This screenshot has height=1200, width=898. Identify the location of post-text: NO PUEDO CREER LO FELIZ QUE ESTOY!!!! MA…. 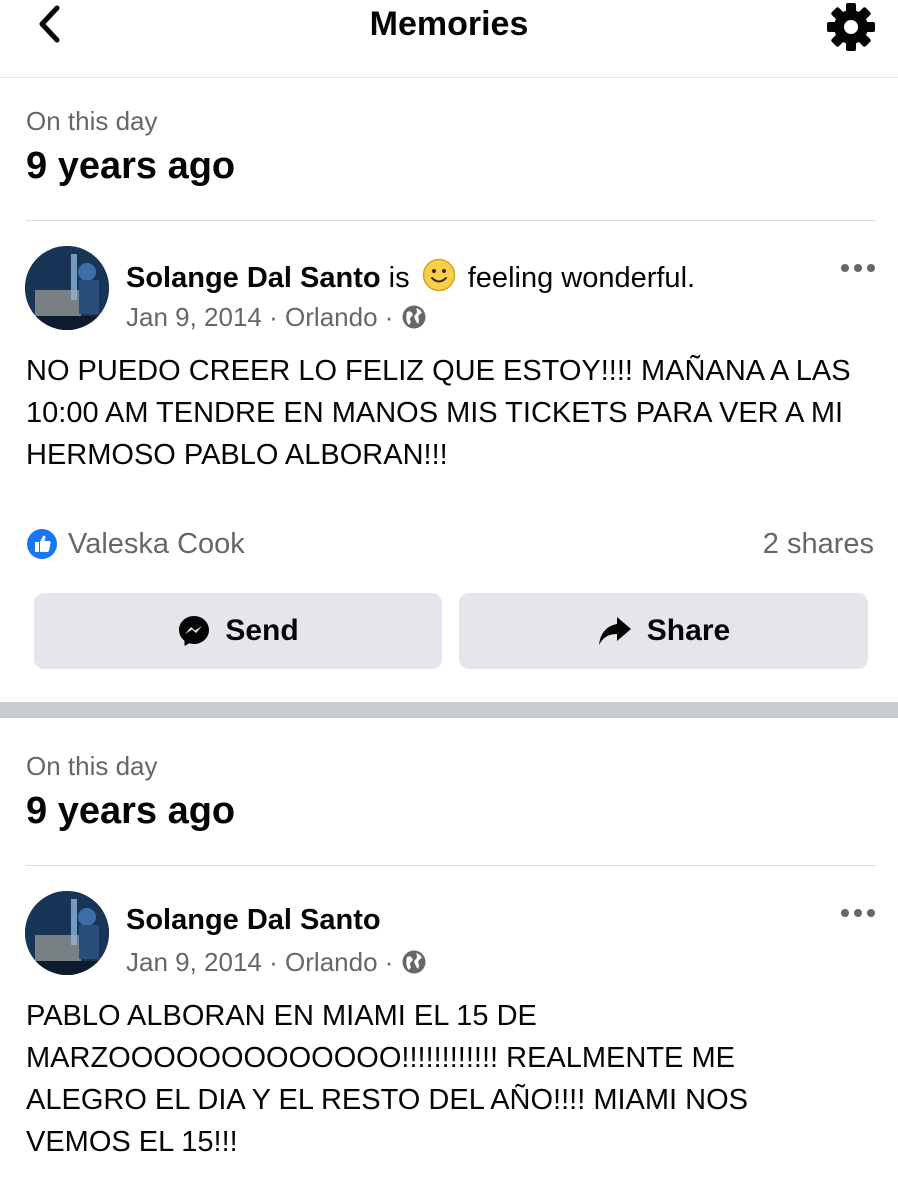
(438, 413).